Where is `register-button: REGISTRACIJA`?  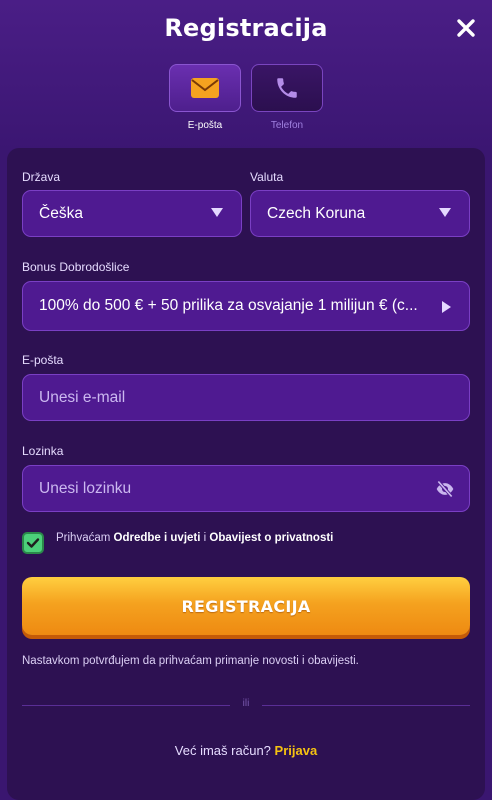
register-button: REGISTRACIJA is located at coordinates (246, 606).